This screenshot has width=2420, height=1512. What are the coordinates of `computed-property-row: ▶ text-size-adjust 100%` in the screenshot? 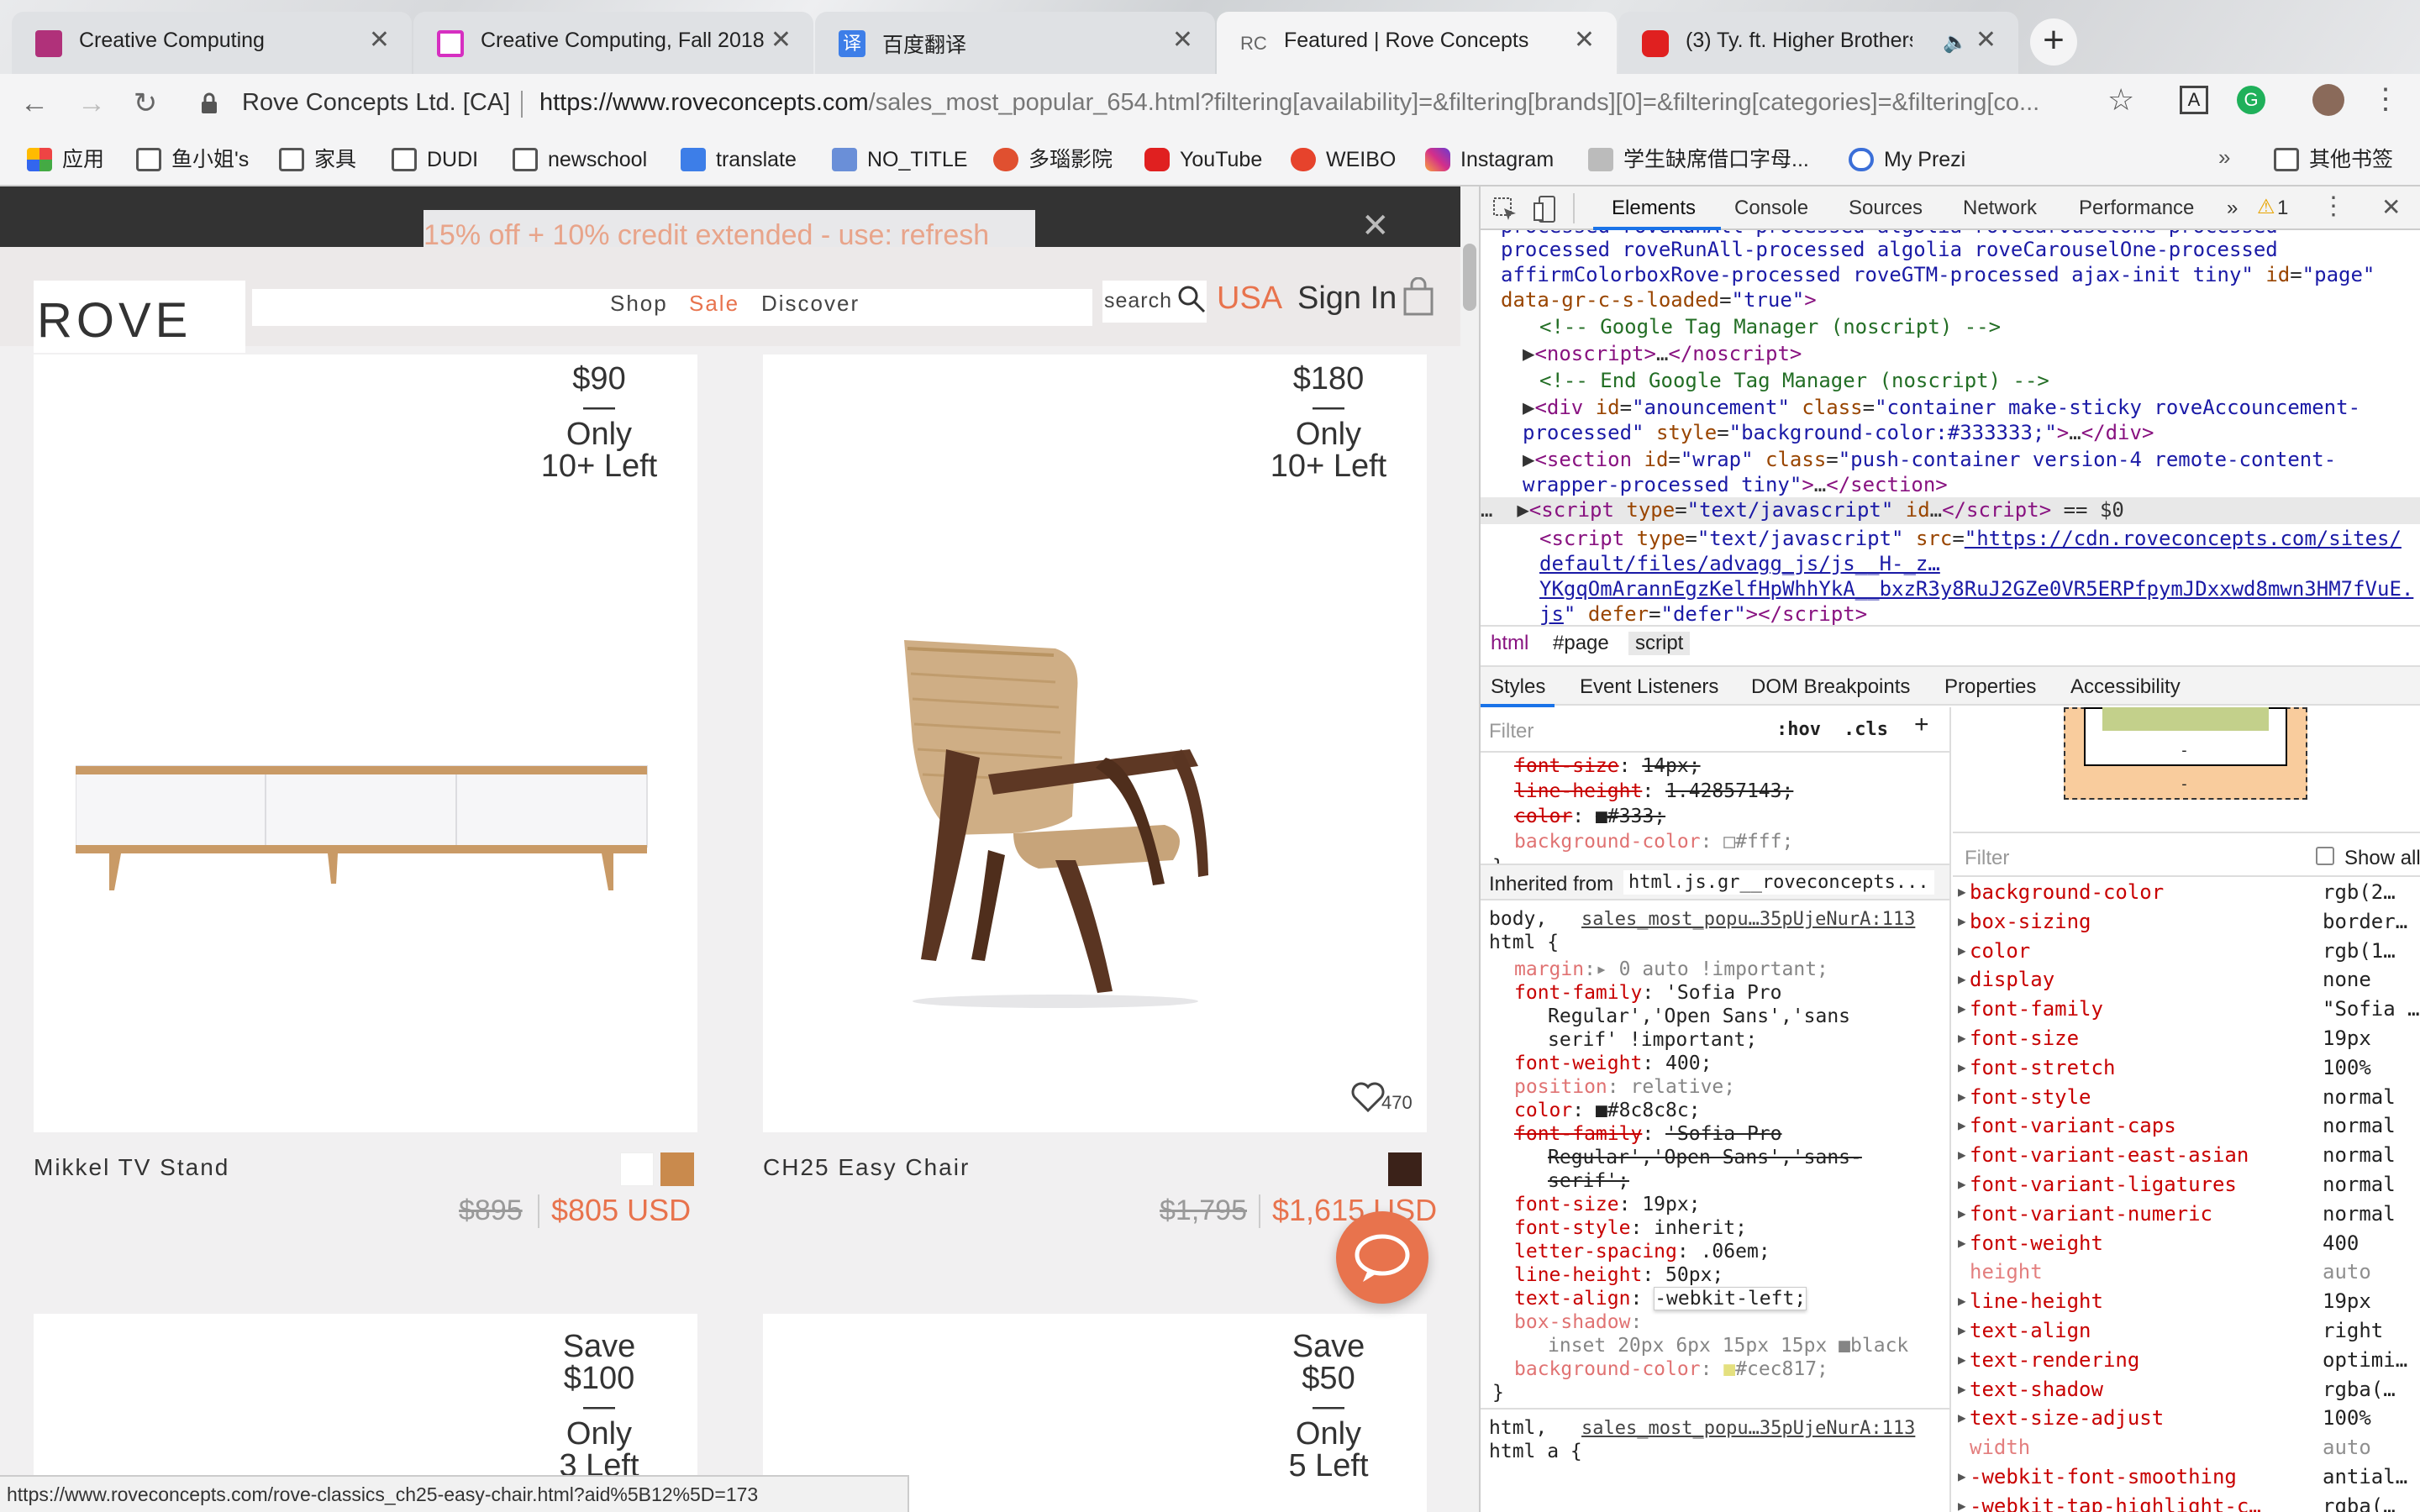 It's located at (2186, 1417).